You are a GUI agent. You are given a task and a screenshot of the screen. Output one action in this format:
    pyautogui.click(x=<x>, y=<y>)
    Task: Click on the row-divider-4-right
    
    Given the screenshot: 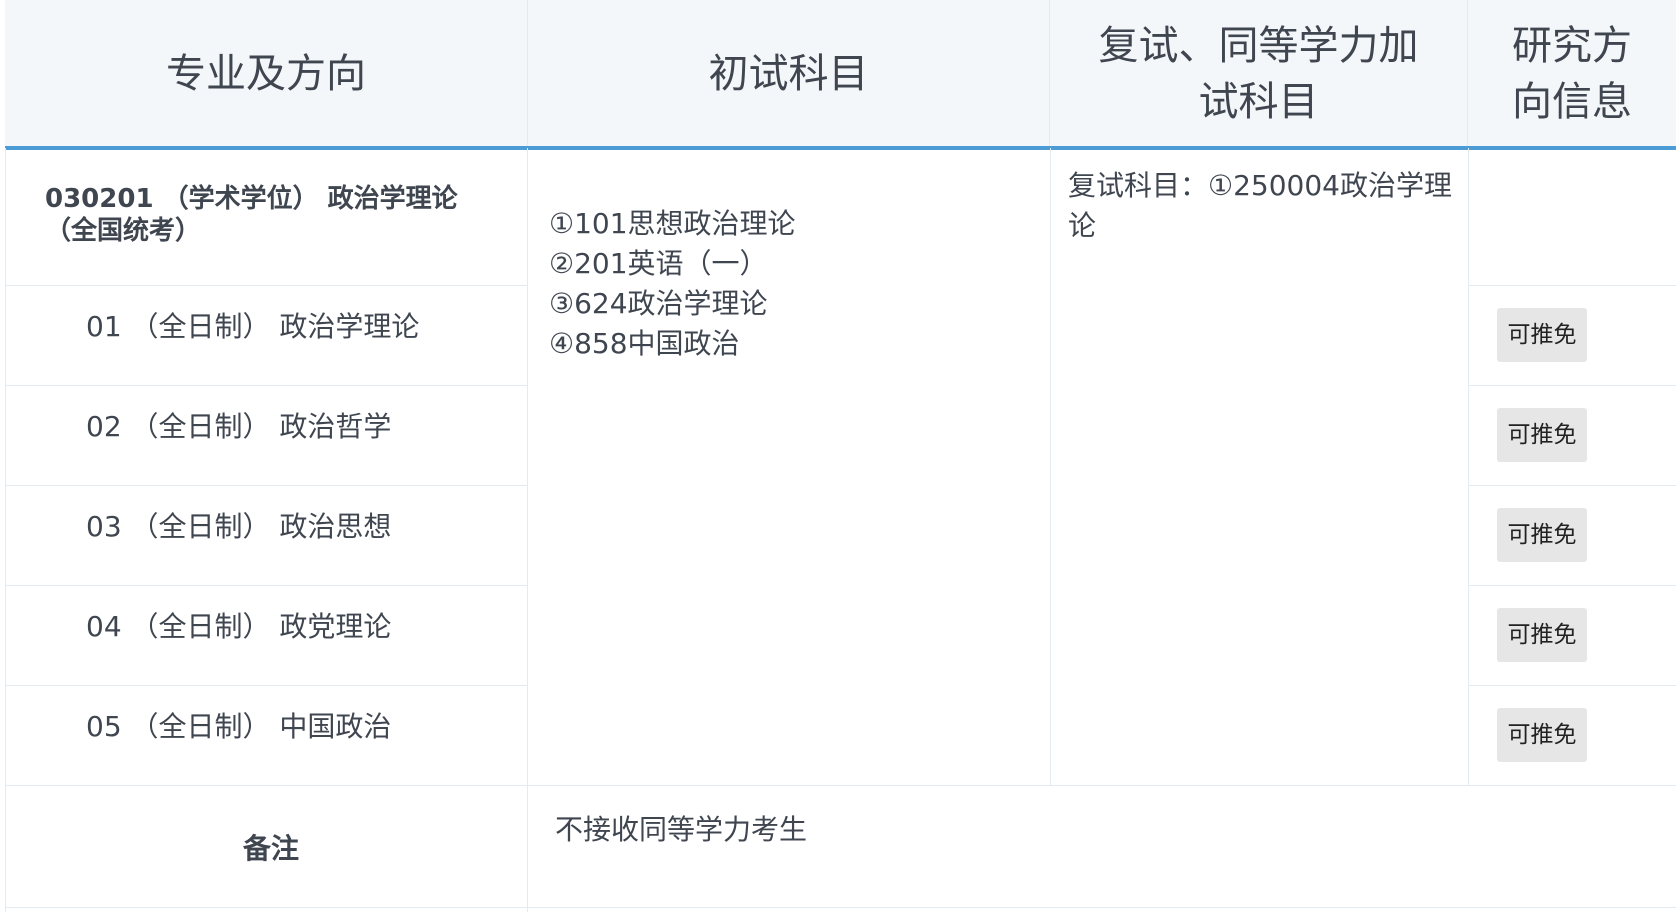 What is the action you would take?
    pyautogui.click(x=1572, y=685)
    